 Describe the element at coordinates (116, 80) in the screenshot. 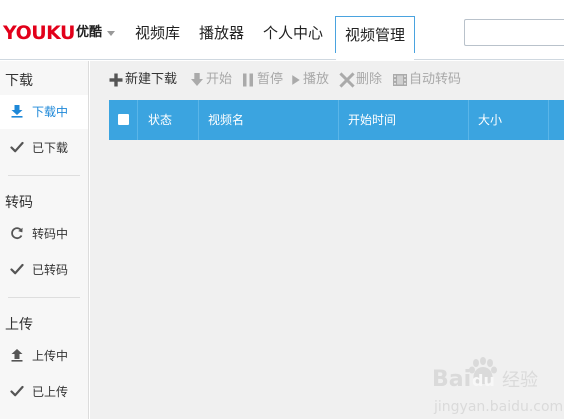

I see `plus-icon` at that location.